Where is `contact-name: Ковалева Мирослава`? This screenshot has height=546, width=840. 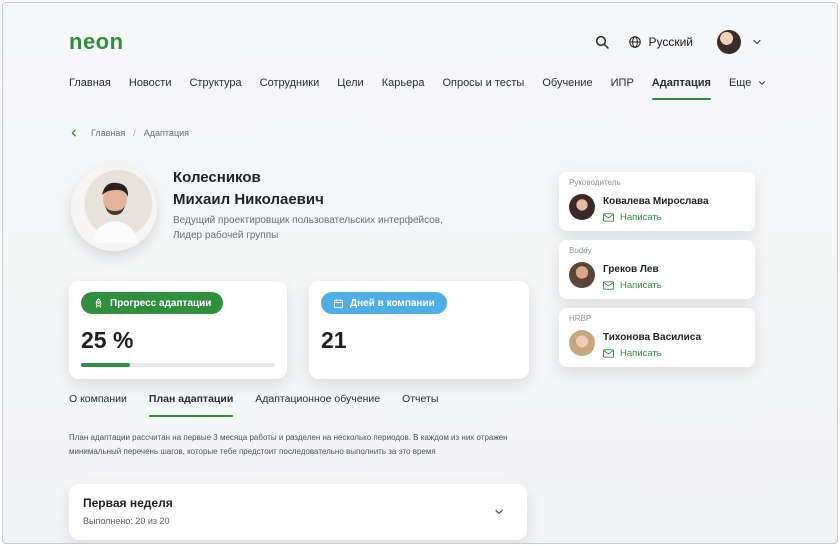 contact-name: Ковалева Мирослава is located at coordinates (656, 201).